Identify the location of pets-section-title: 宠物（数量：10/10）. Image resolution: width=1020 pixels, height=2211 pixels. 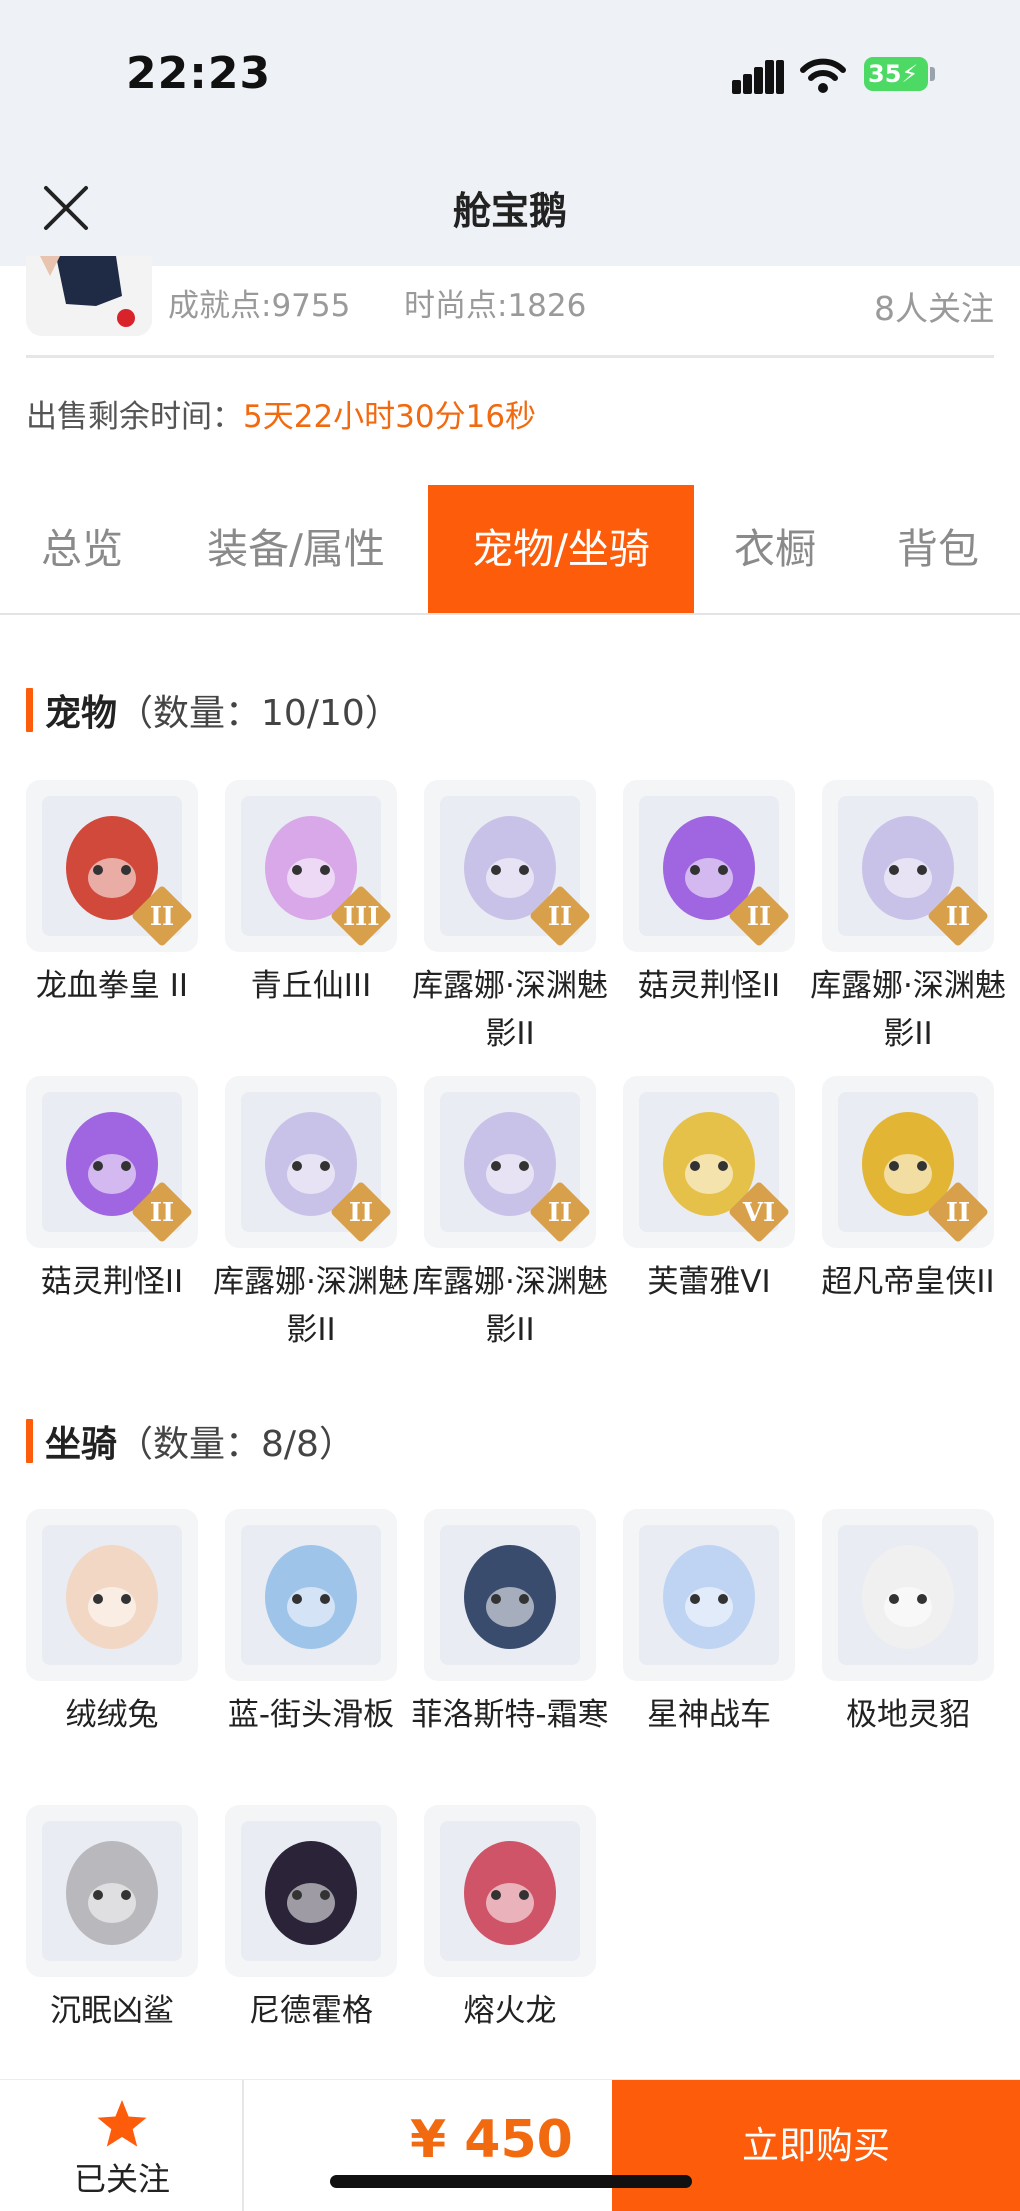
(213, 710).